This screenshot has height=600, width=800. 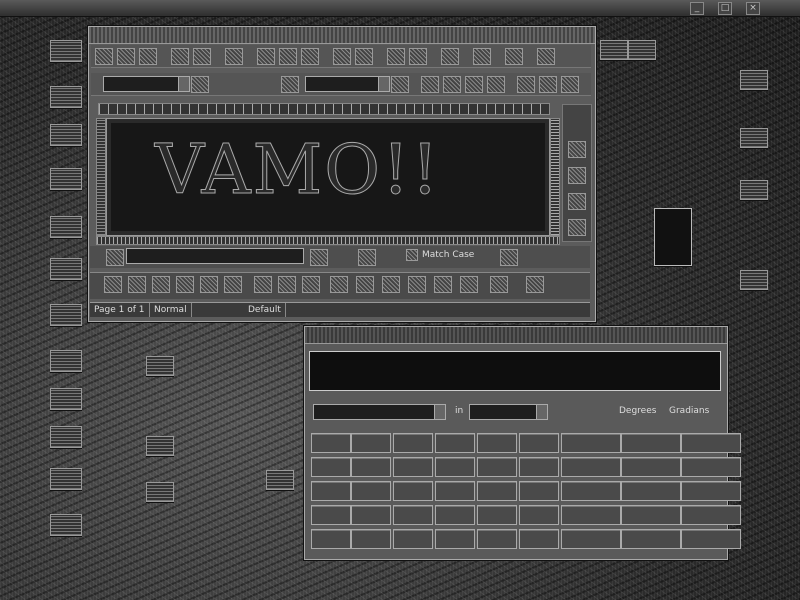 I want to click on horizontal-scrollbar, so click(x=328, y=240).